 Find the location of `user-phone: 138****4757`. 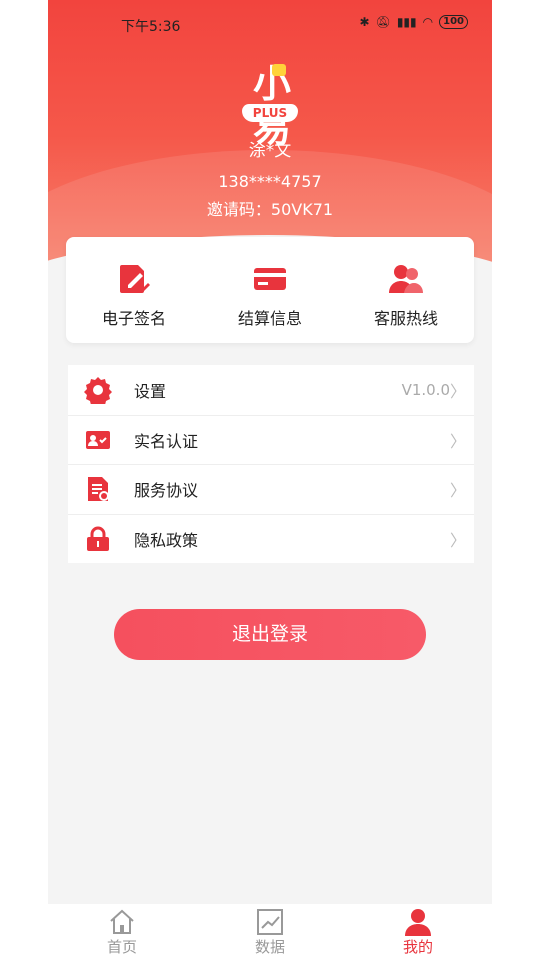

user-phone: 138****4757 is located at coordinates (270, 181).